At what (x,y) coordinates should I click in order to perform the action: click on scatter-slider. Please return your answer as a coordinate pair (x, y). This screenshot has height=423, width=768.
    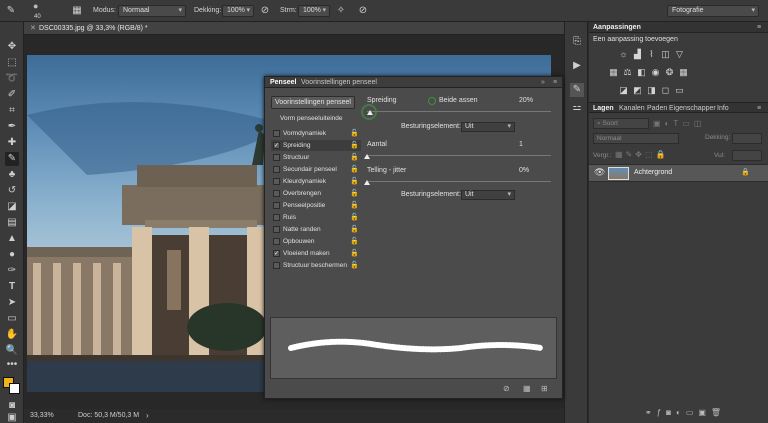
    Looking at the image, I should click on (459, 111).